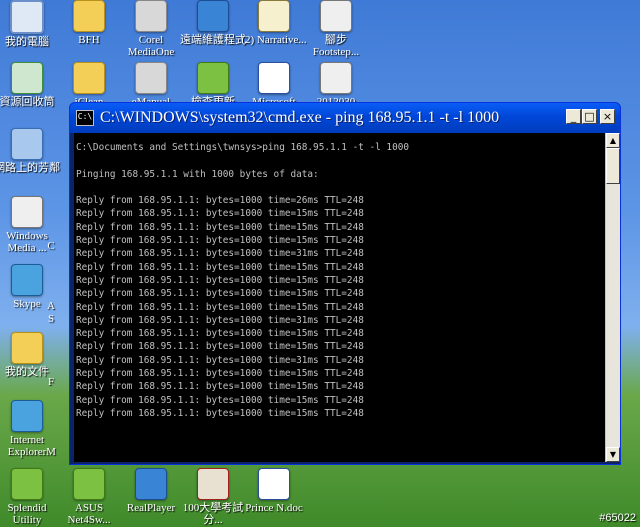 The width and height of the screenshot is (640, 527). What do you see at coordinates (85, 118) in the screenshot?
I see `cmd-icon: C:\` at bounding box center [85, 118].